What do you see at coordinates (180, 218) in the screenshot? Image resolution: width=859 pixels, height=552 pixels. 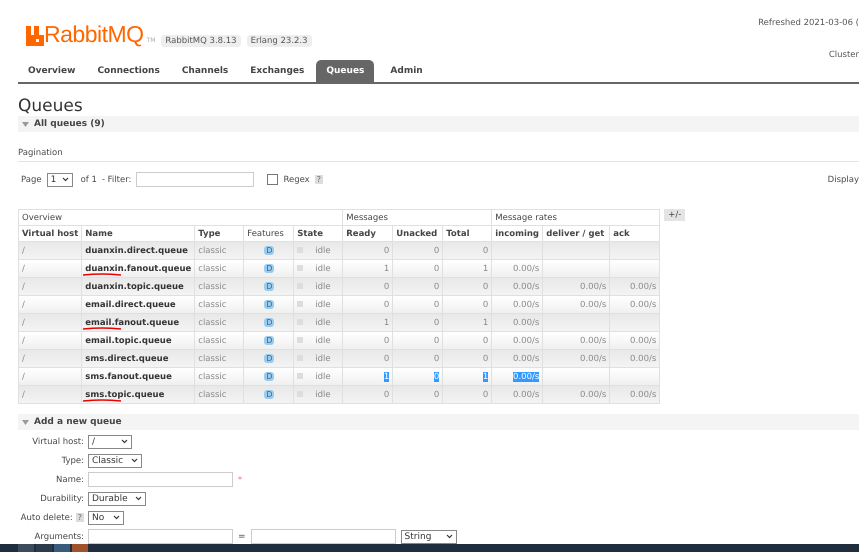 I see `column-group: Overview` at bounding box center [180, 218].